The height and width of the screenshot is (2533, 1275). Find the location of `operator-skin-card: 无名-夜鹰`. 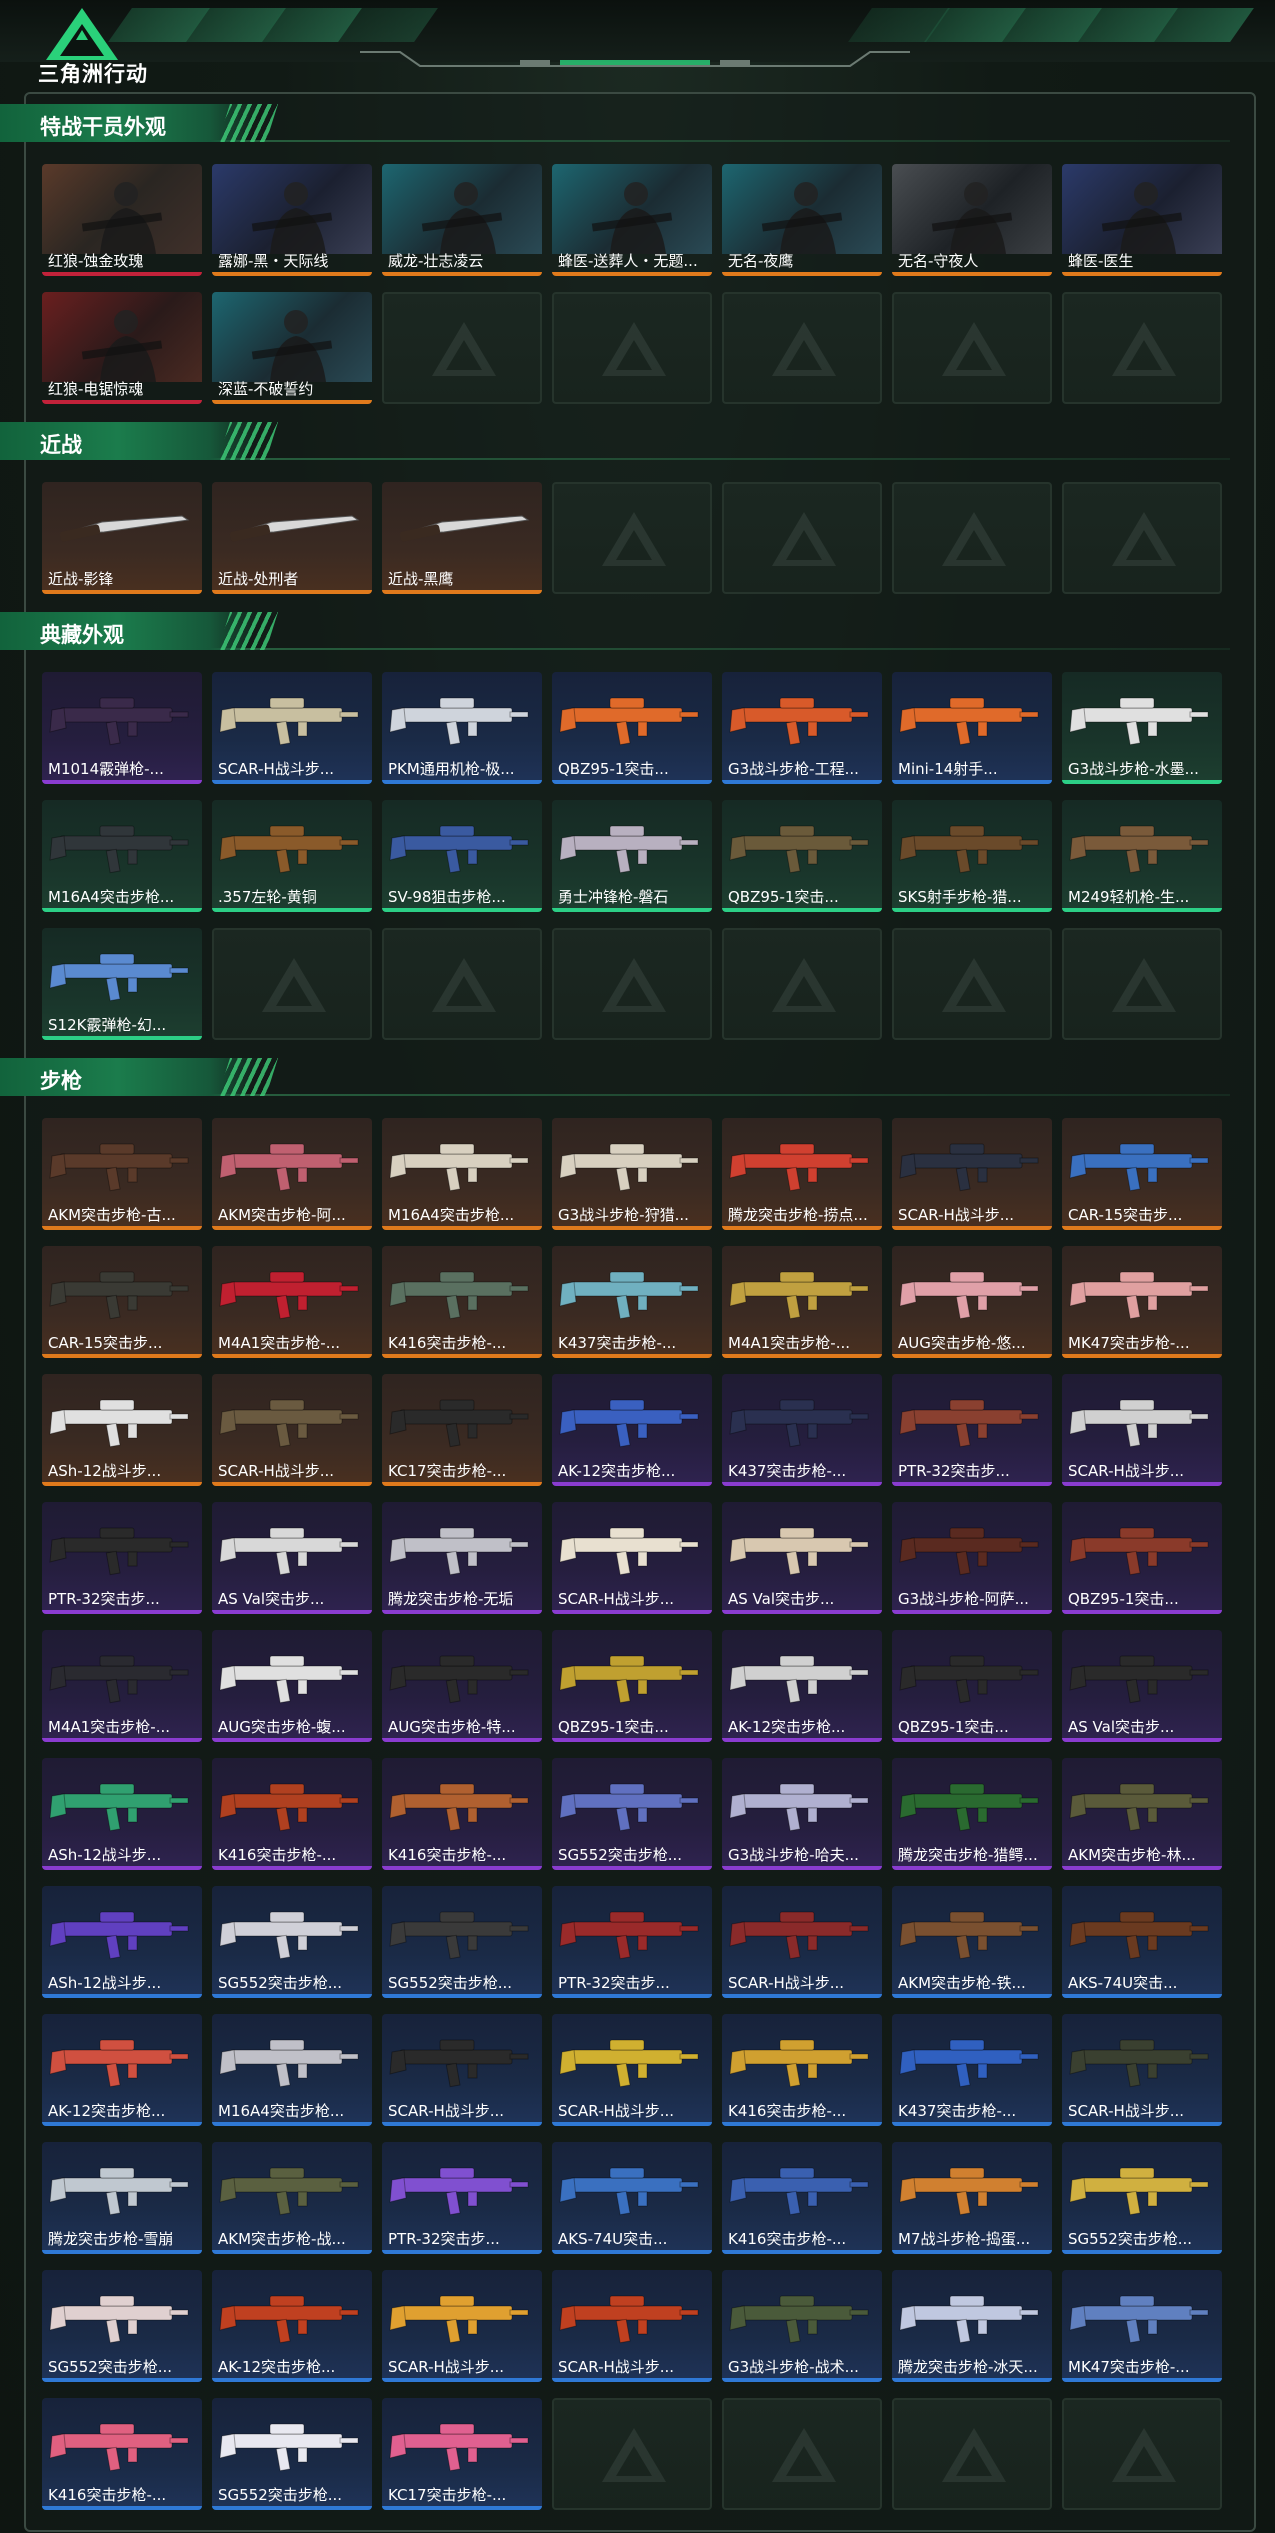

operator-skin-card: 无名-夜鹰 is located at coordinates (802, 220).